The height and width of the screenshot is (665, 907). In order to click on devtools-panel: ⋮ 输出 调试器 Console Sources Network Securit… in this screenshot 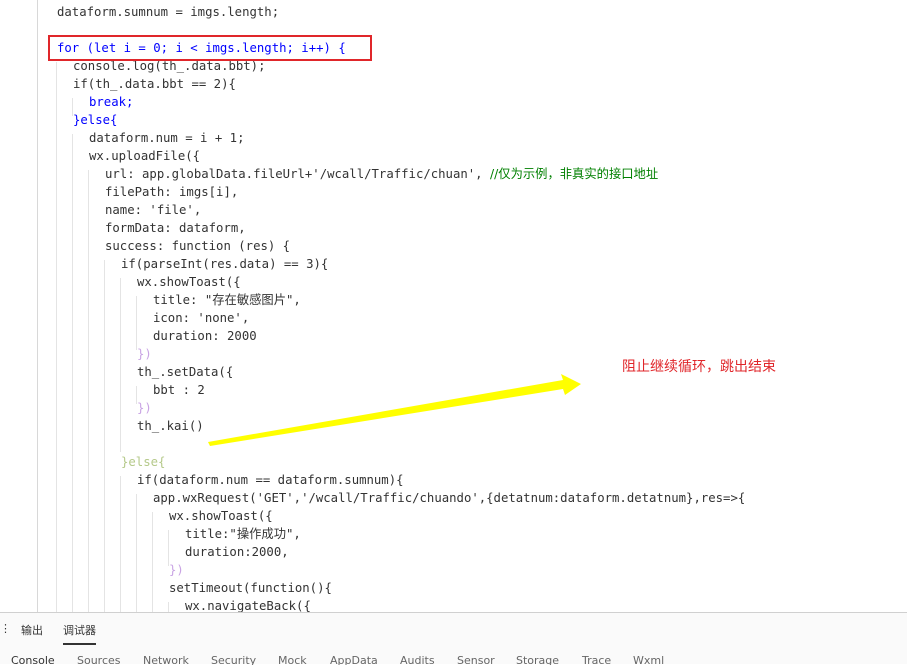, I will do `click(453, 638)`.